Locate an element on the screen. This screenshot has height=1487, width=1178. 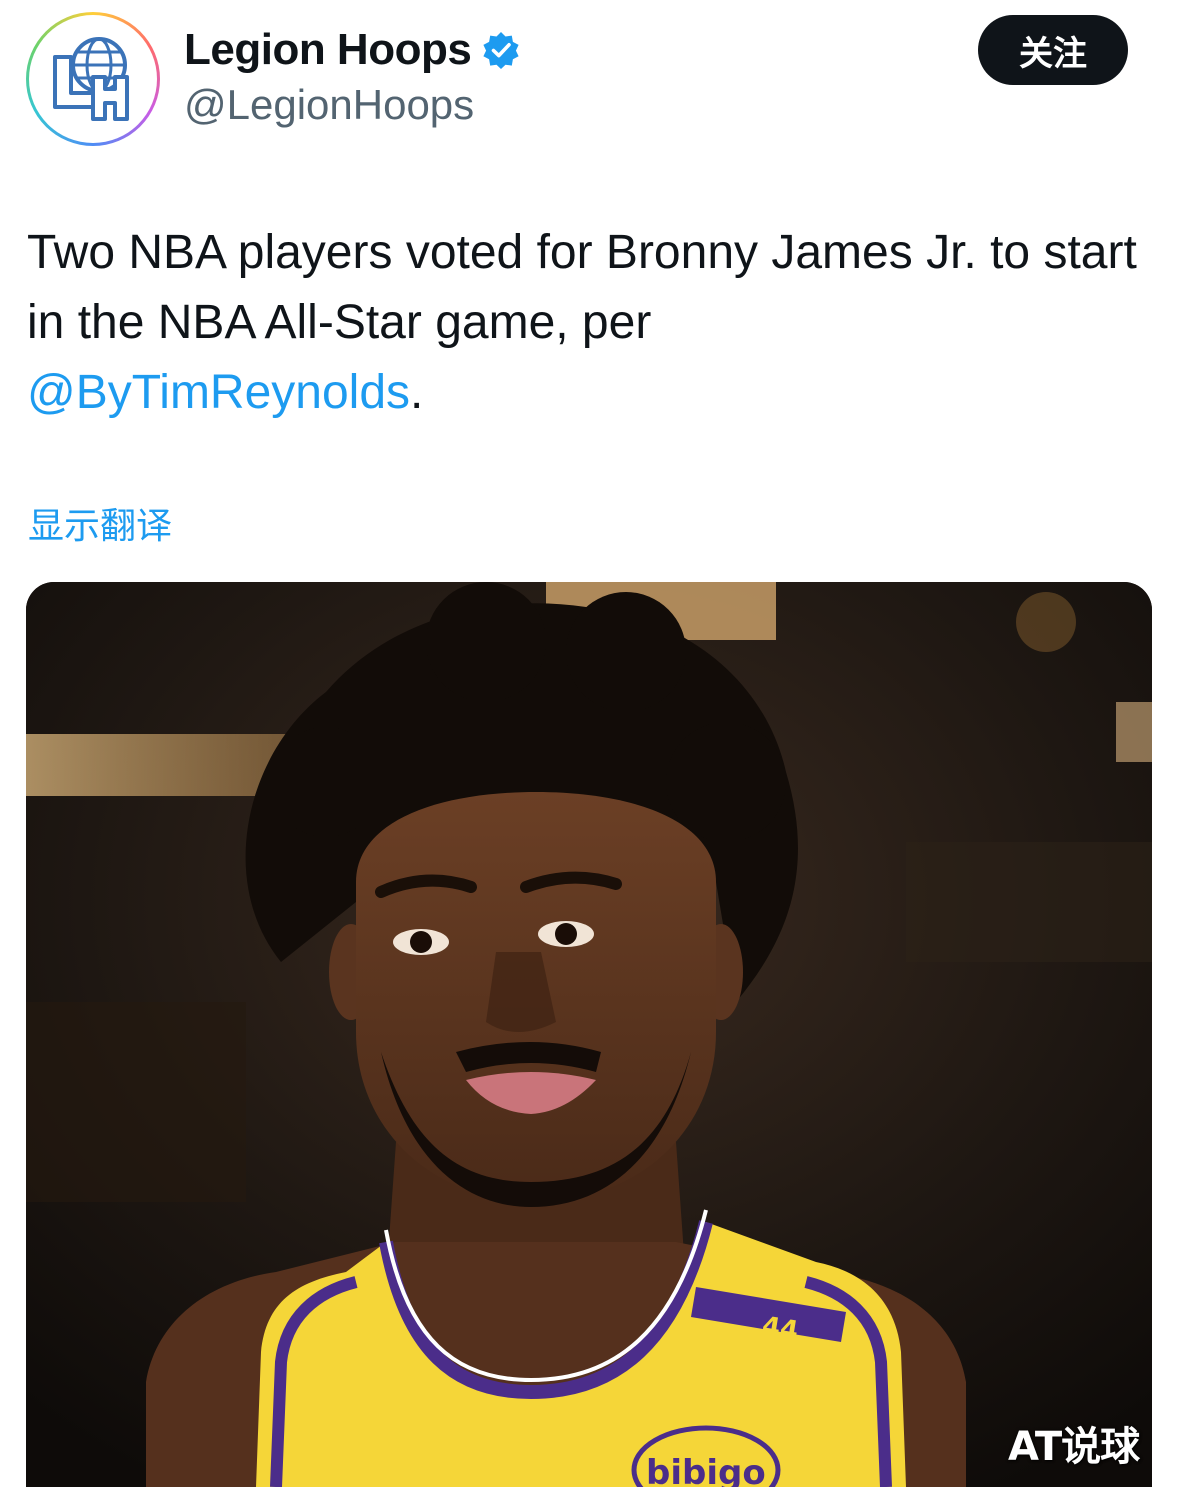
watermark: AT说球 is located at coordinates (1074, 1447).